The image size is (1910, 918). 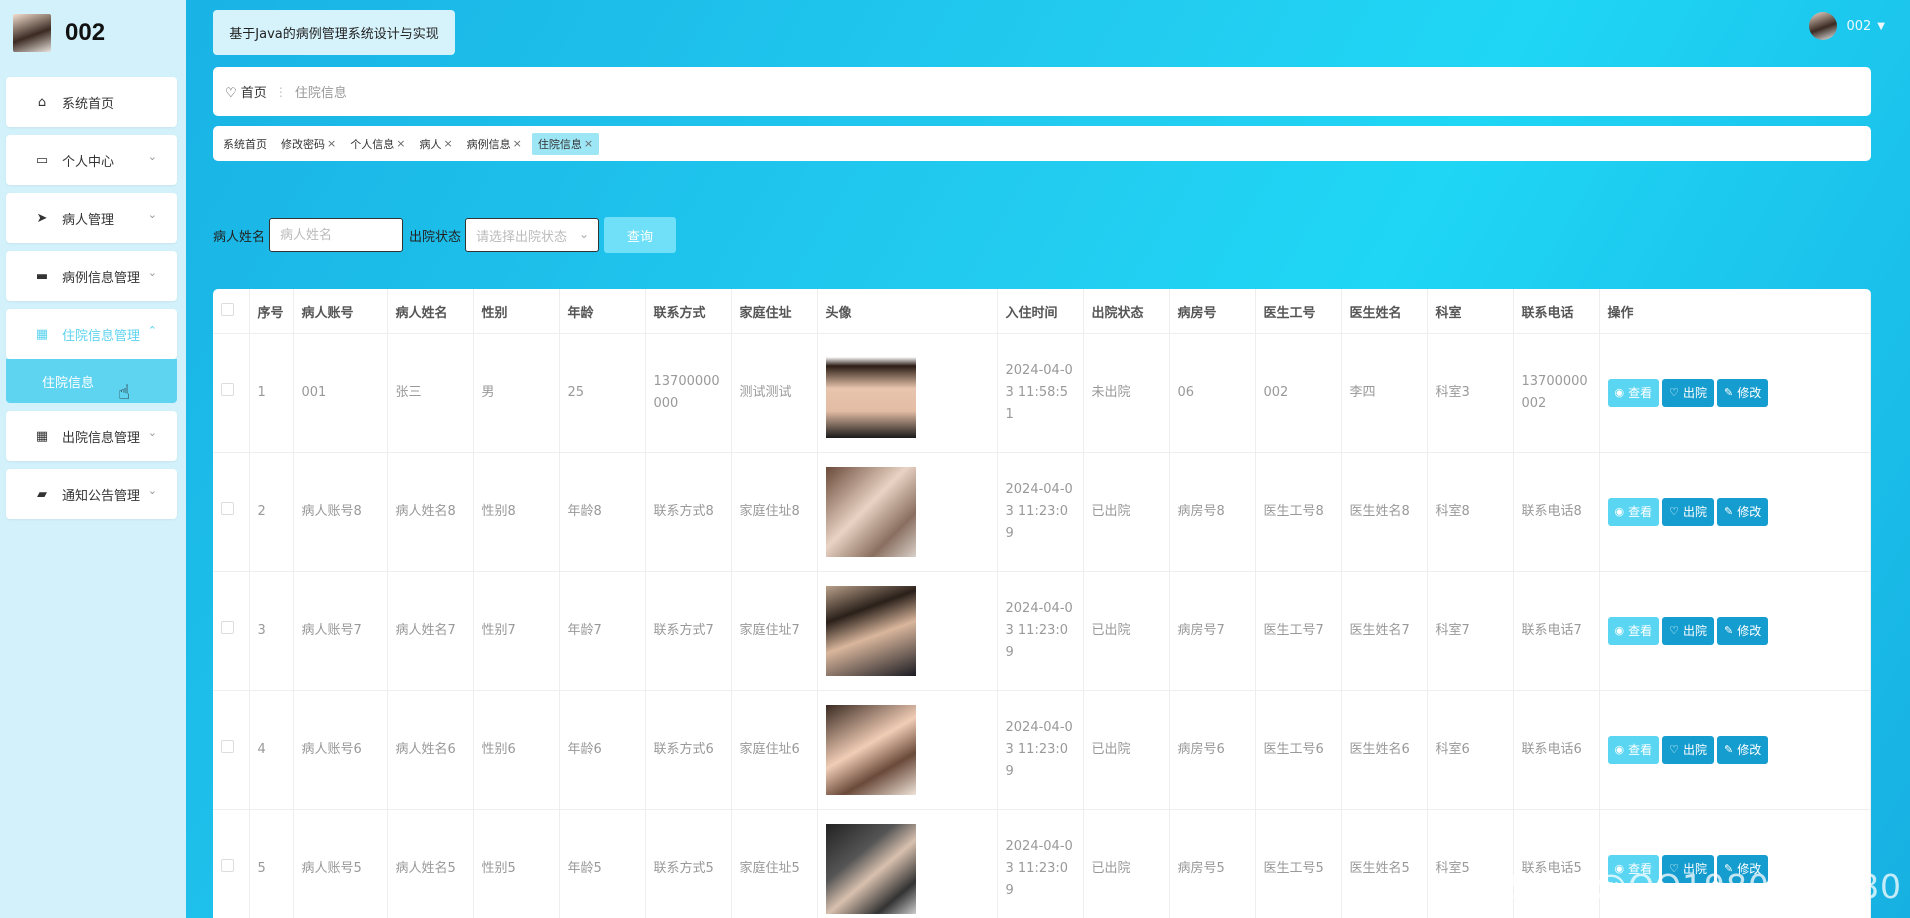 I want to click on tab-label: 个人信息, so click(x=372, y=144).